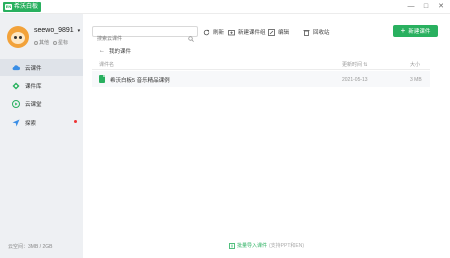 The width and height of the screenshot is (450, 258). I want to click on sidebar-item-cloud-classroom: 云课堂, so click(41, 103).